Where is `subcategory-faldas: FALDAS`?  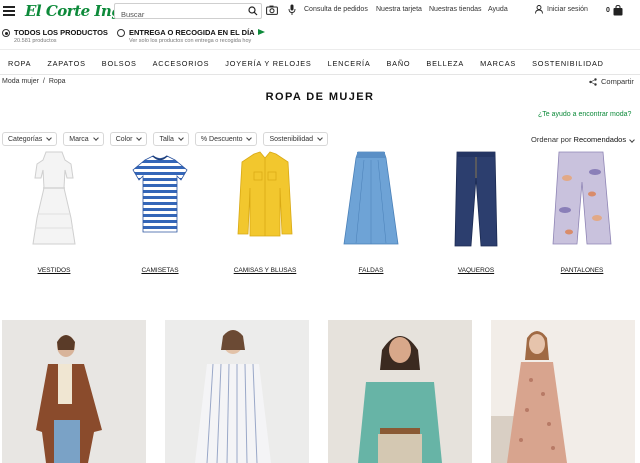 subcategory-faldas: FALDAS is located at coordinates (371, 213).